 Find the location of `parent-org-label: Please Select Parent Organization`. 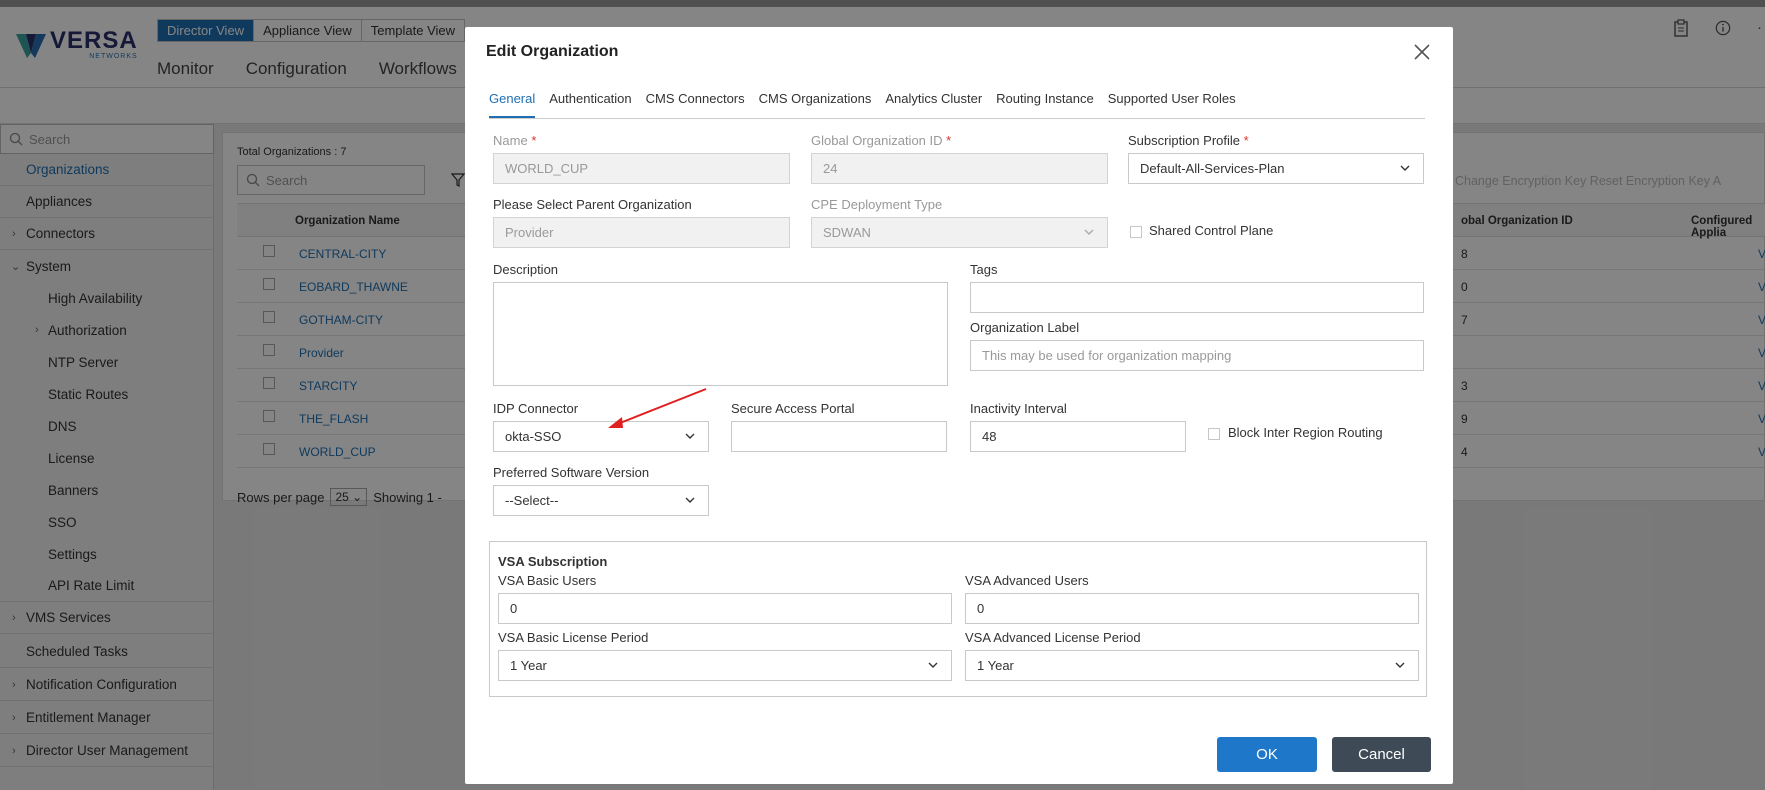

parent-org-label: Please Select Parent Organization is located at coordinates (592, 204).